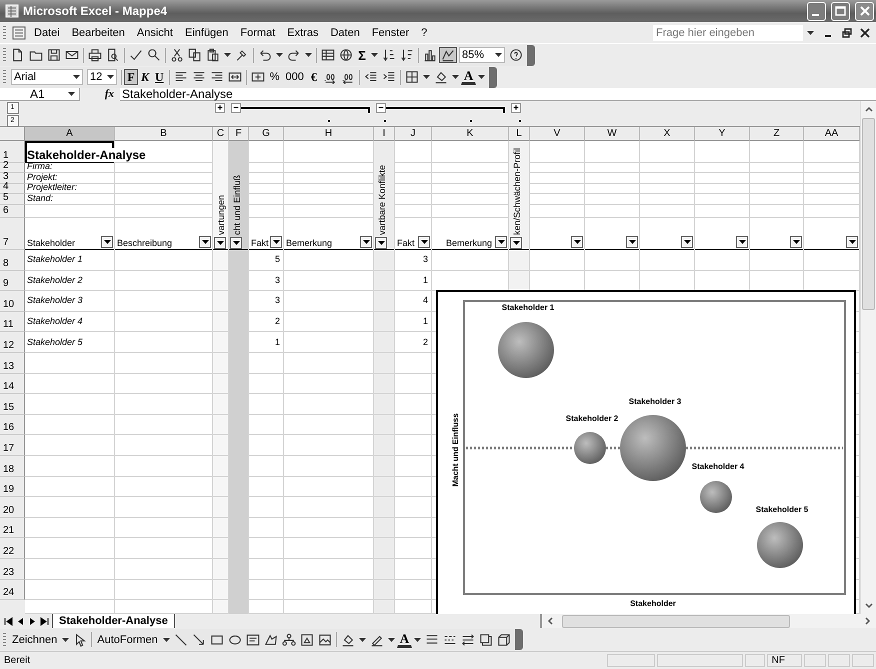  Describe the element at coordinates (199, 639) in the screenshot. I see `arrow-icon` at that location.